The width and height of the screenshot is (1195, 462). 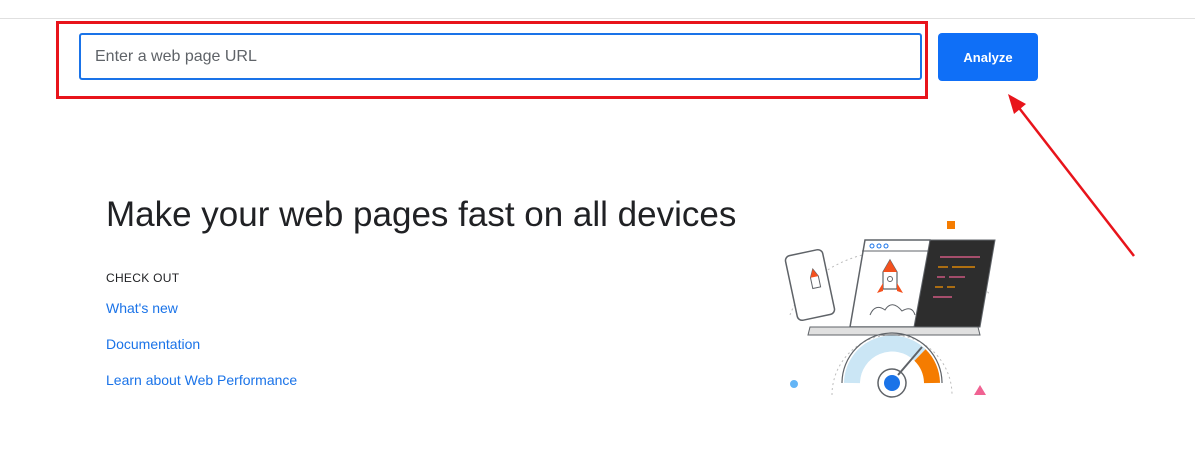 What do you see at coordinates (142, 308) in the screenshot?
I see `whats-new-link: What's new` at bounding box center [142, 308].